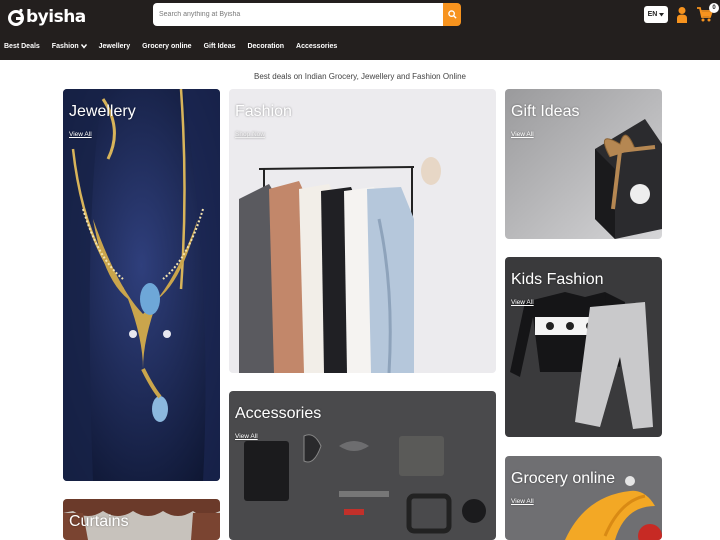  I want to click on nav-item-label: Grocery online, so click(167, 46).